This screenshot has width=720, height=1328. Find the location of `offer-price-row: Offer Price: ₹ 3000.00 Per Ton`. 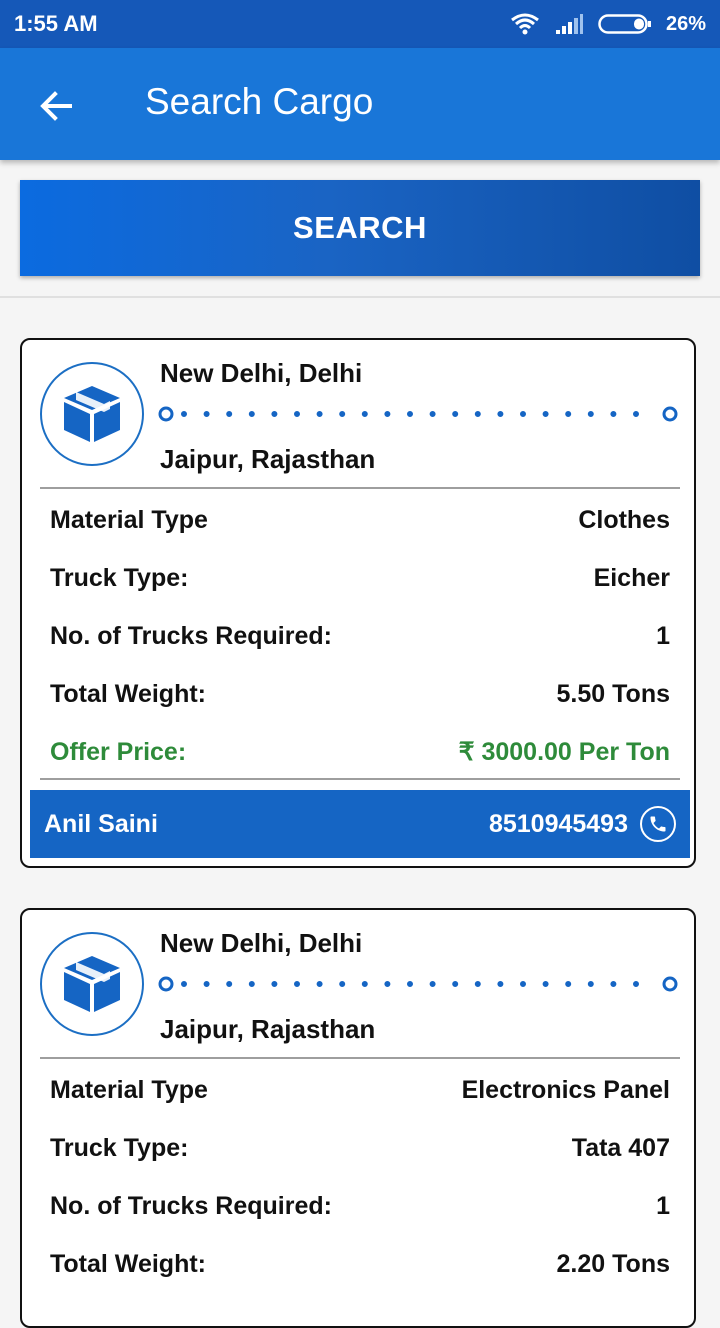

offer-price-row: Offer Price: ₹ 3000.00 Per Ton is located at coordinates (360, 752).